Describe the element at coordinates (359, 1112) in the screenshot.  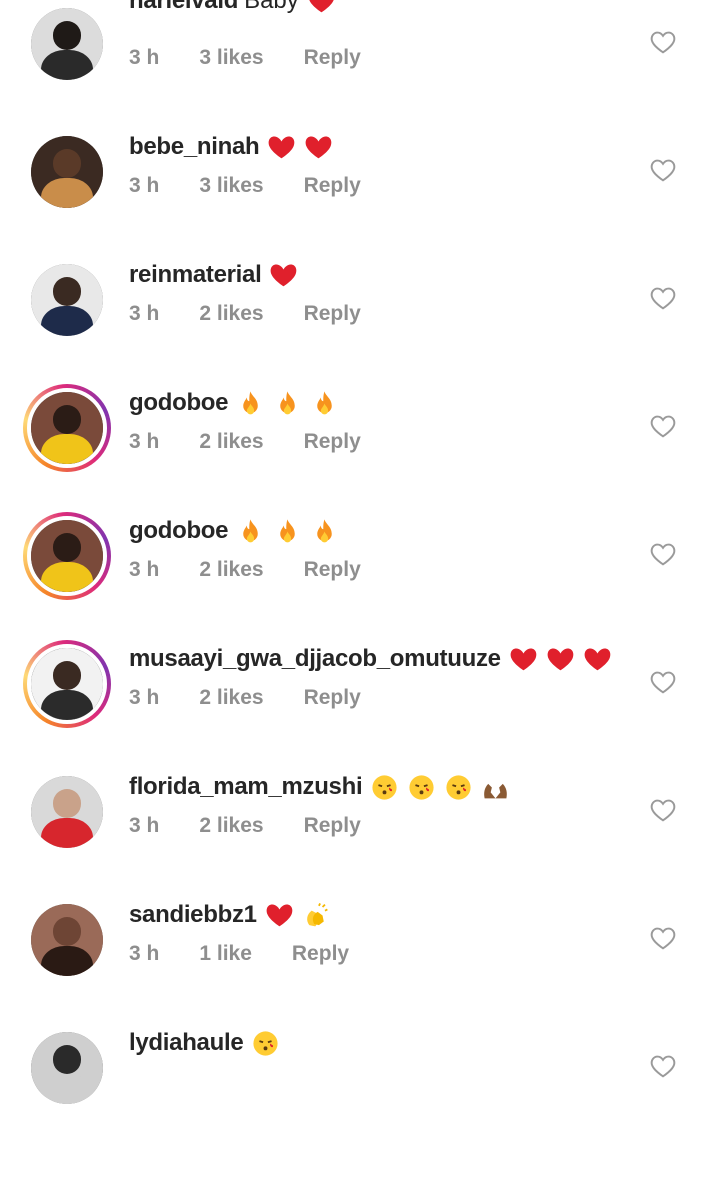
I see `comment-row: lydiahaule` at that location.